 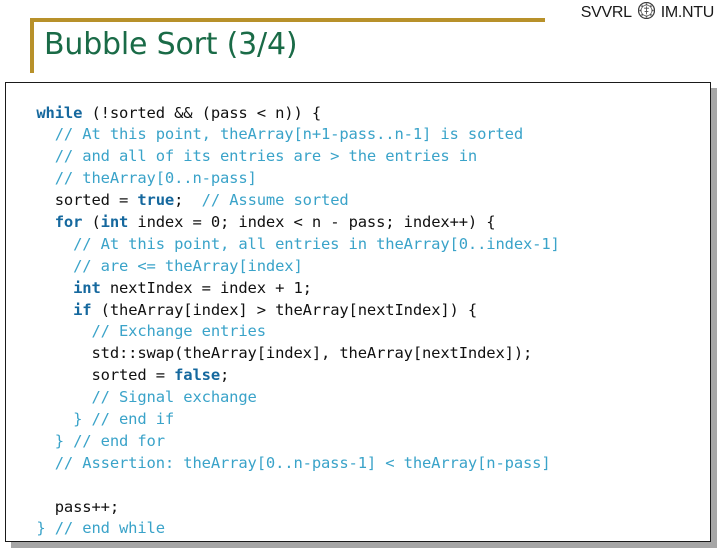 What do you see at coordinates (91, 440) in the screenshot?
I see `code-token-comment: } // end for` at bounding box center [91, 440].